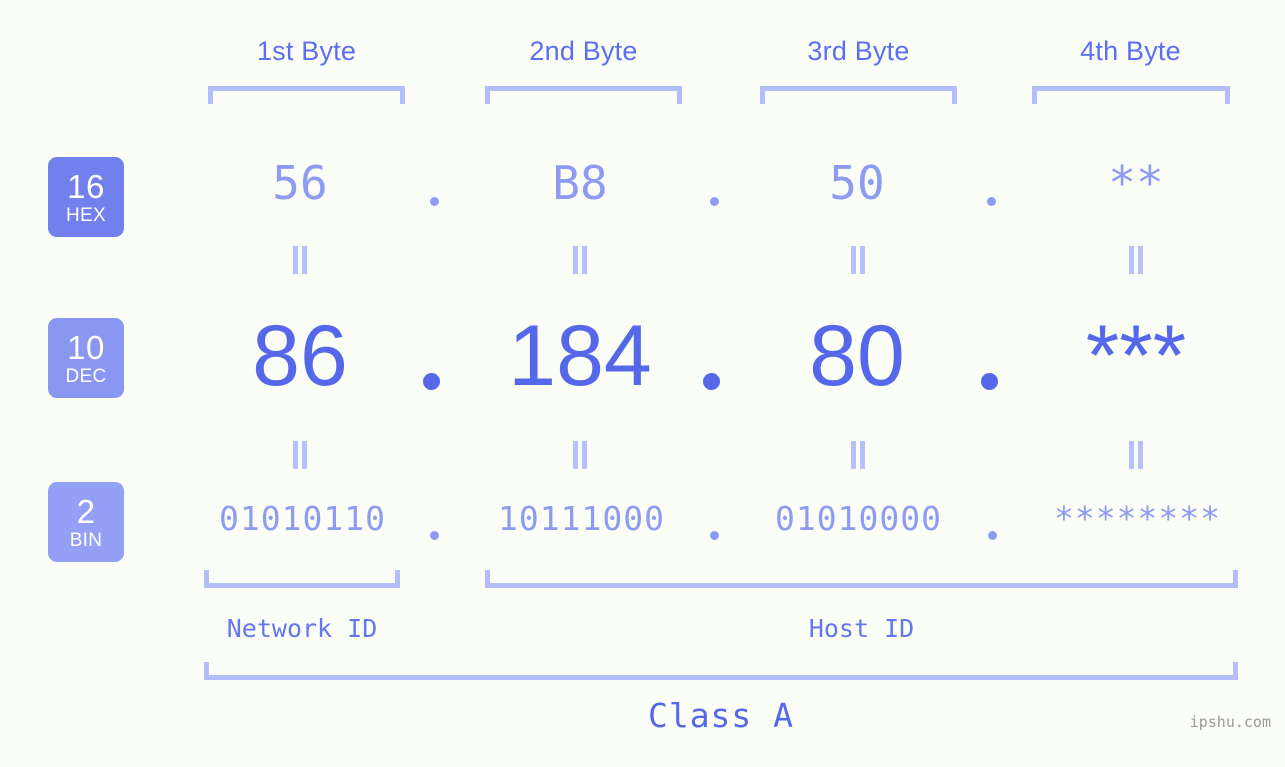 This screenshot has width=1285, height=767. What do you see at coordinates (581, 518) in the screenshot?
I see `bin-value-2: 10111000` at bounding box center [581, 518].